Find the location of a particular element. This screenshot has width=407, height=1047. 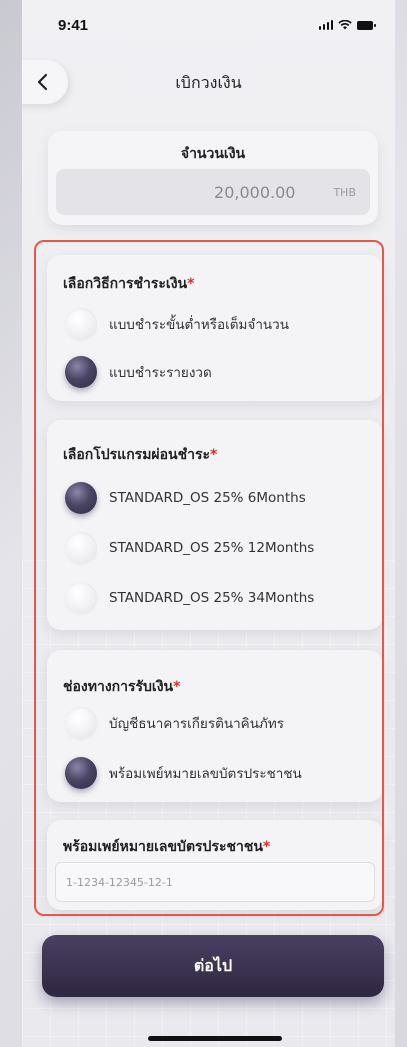

signal-icon is located at coordinates (325, 25).